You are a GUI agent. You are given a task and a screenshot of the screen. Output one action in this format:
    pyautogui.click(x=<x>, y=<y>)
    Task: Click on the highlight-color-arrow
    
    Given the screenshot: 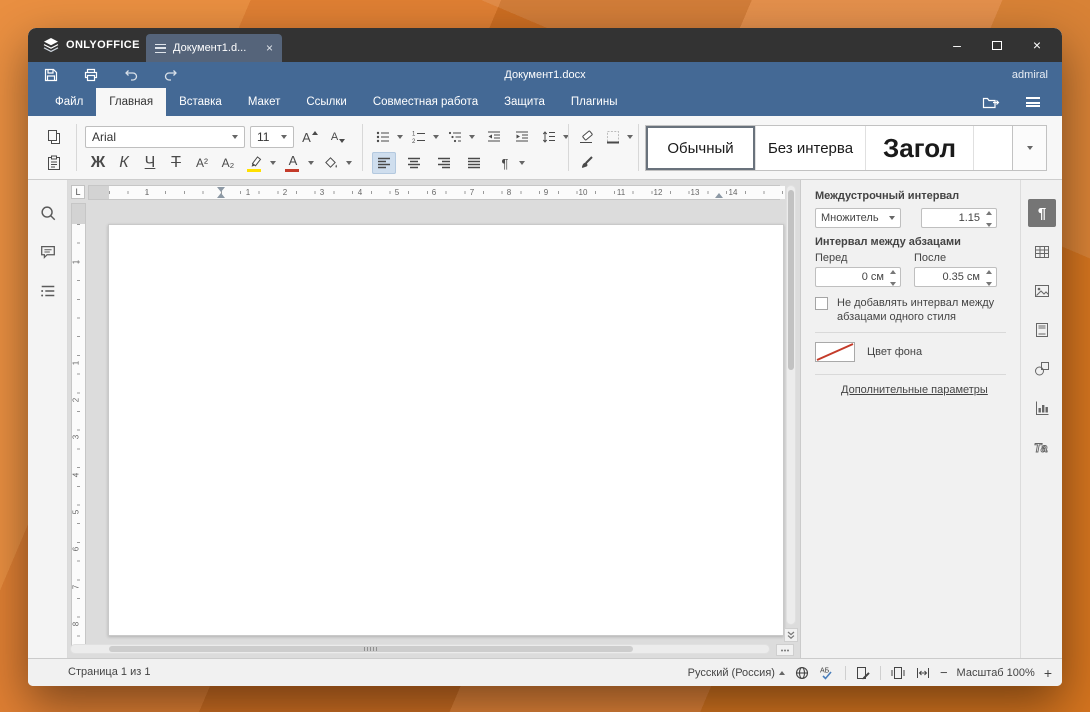 What is the action you would take?
    pyautogui.click(x=273, y=163)
    